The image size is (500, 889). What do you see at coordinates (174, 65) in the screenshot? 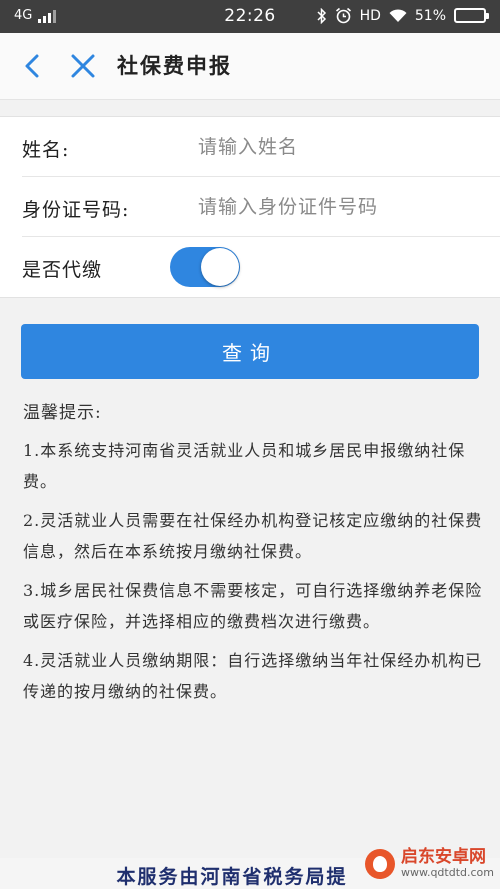
I see `page-title: 社保费申报` at bounding box center [174, 65].